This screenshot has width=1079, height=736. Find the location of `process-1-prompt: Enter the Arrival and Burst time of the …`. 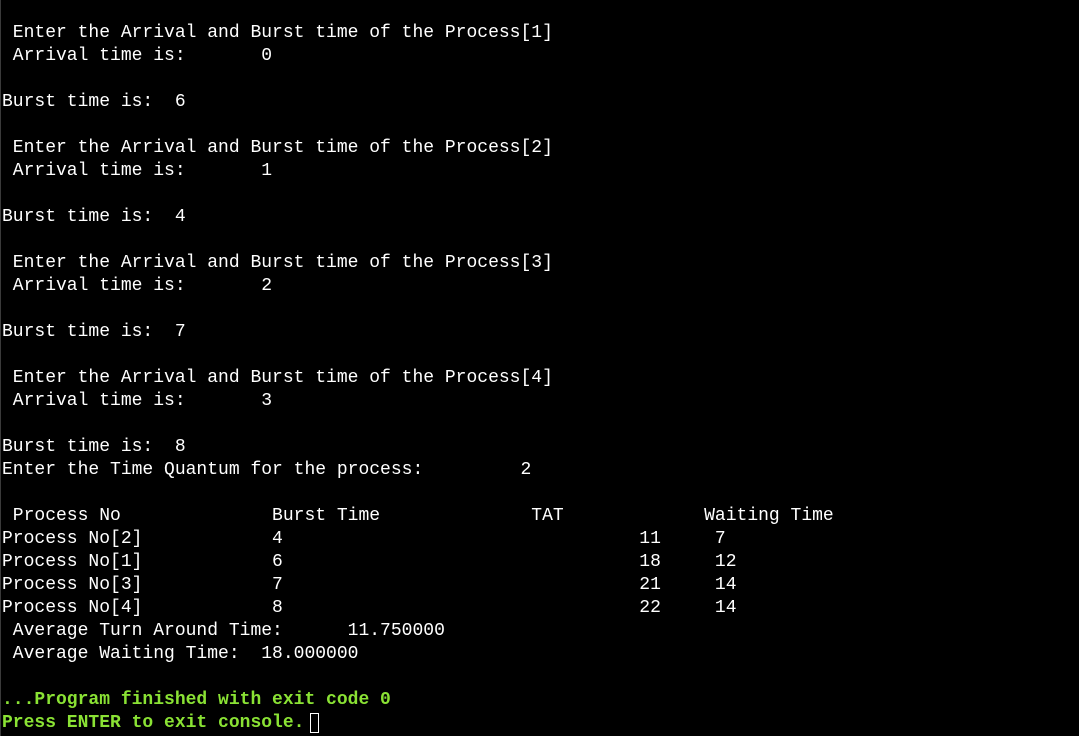

process-1-prompt: Enter the Arrival and Burst time of the … is located at coordinates (277, 33).